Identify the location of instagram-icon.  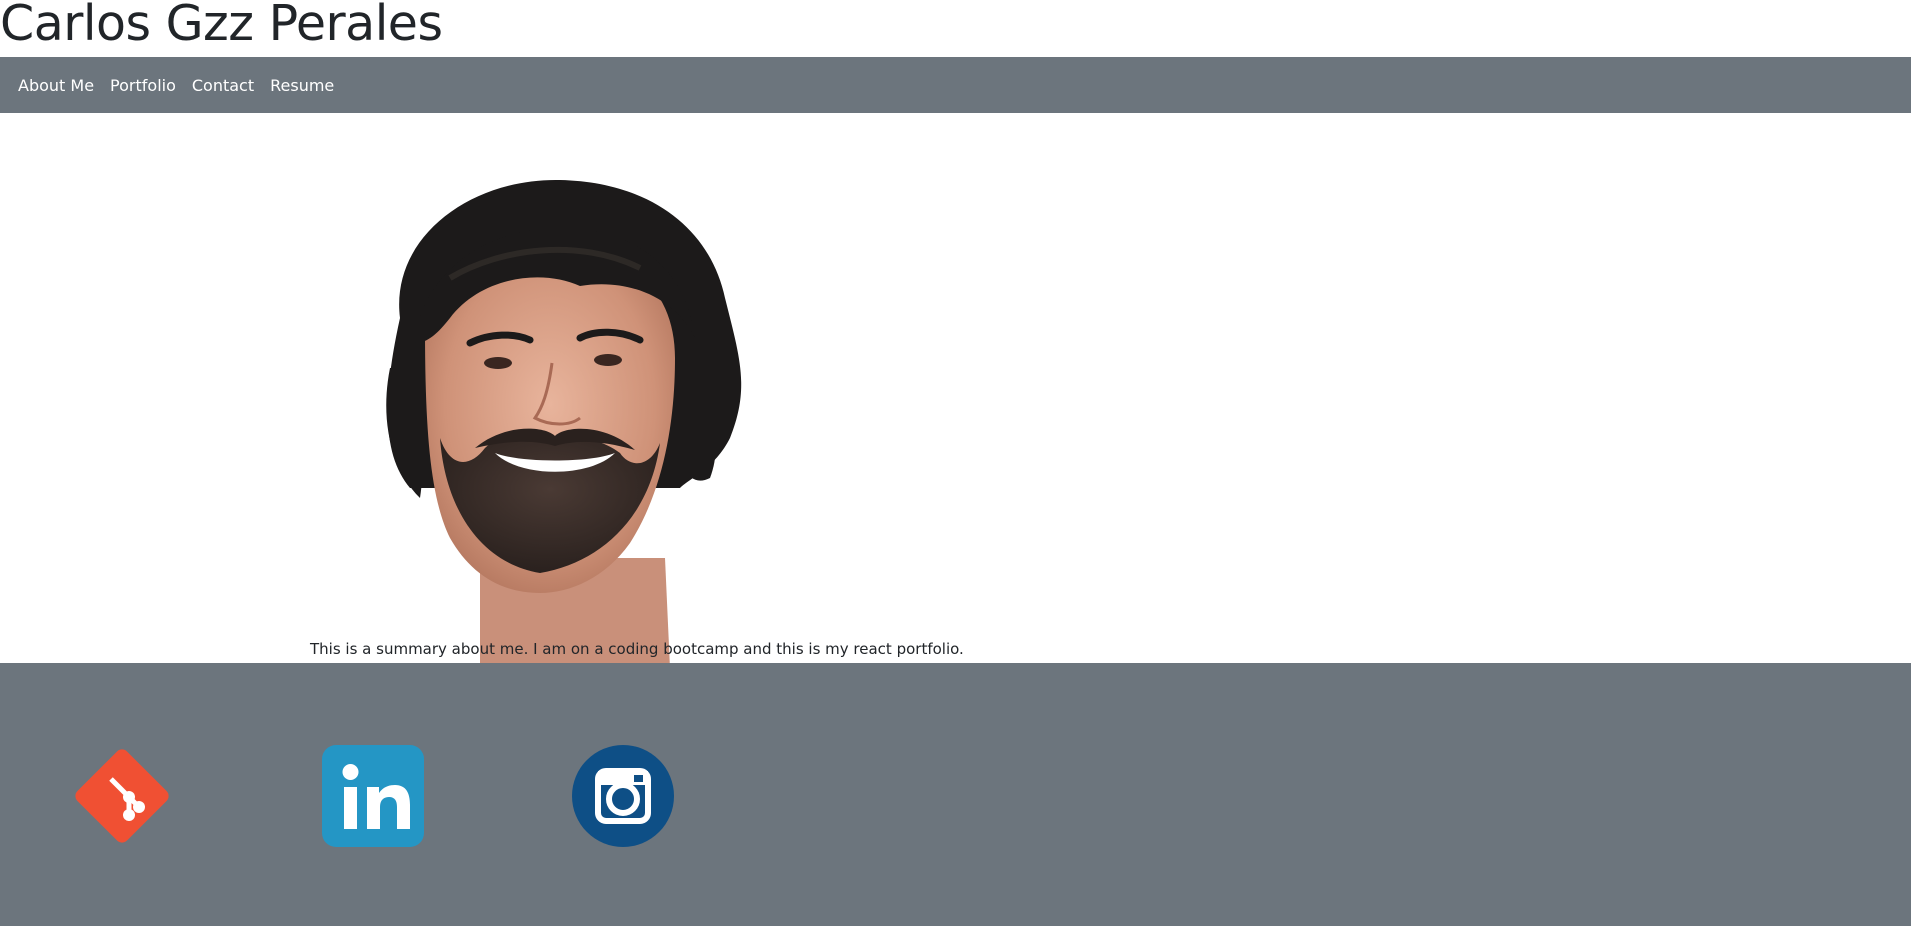
(623, 796).